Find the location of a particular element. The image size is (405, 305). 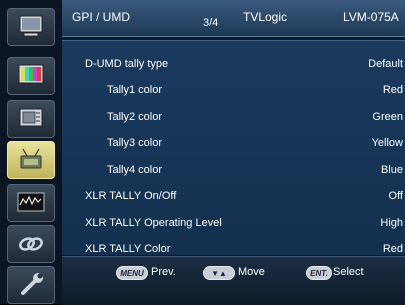

sidebar-item-waveform is located at coordinates (31, 203).